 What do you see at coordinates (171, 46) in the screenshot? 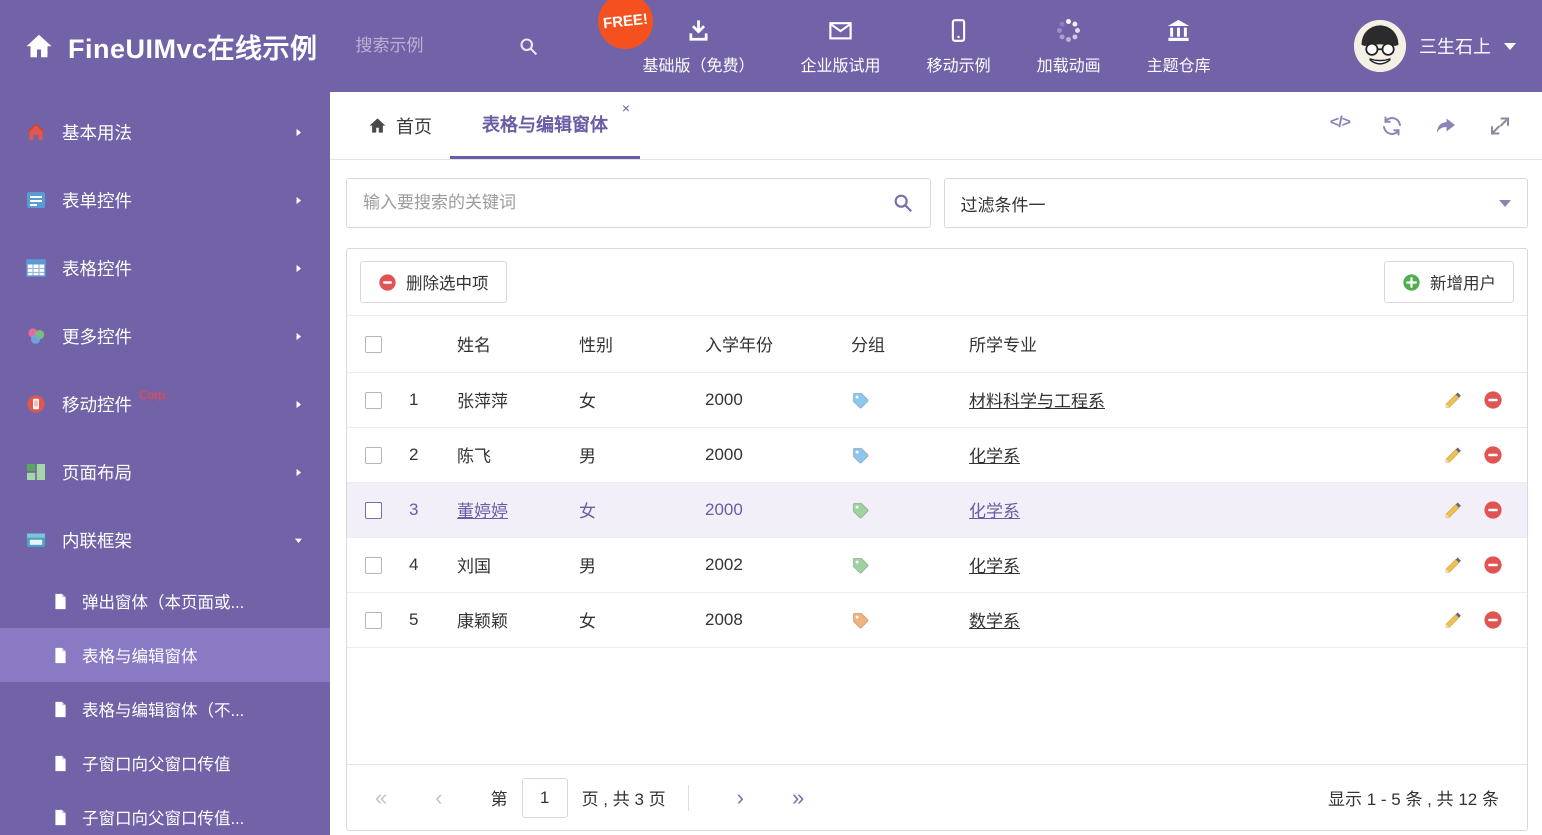
I see `brand: FineUIMvc在线示例` at bounding box center [171, 46].